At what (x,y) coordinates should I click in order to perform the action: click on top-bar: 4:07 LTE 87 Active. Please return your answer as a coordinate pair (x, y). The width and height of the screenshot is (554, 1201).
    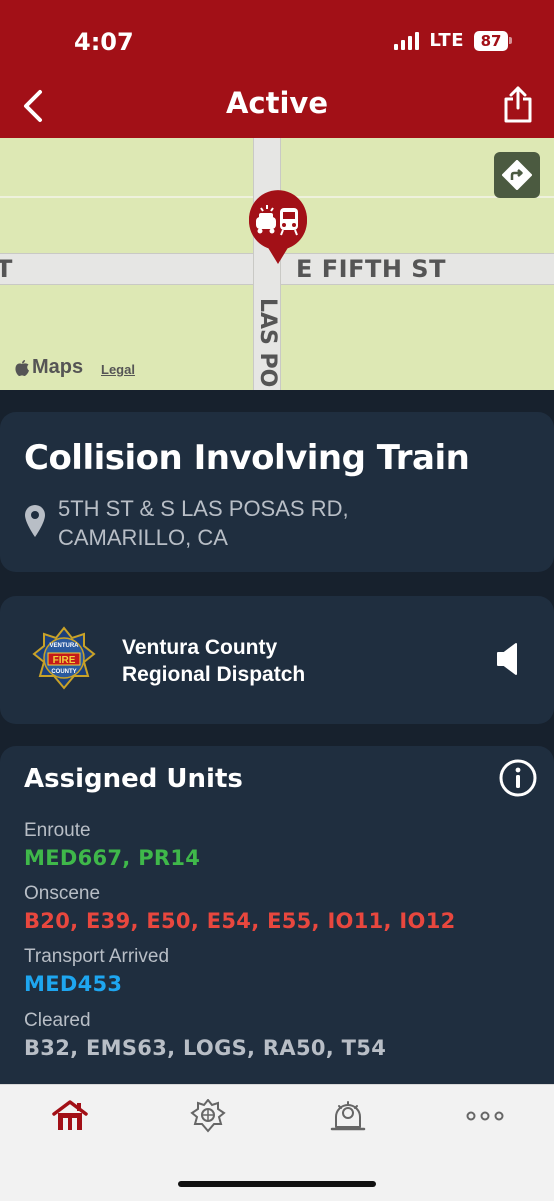
    Looking at the image, I should click on (277, 69).